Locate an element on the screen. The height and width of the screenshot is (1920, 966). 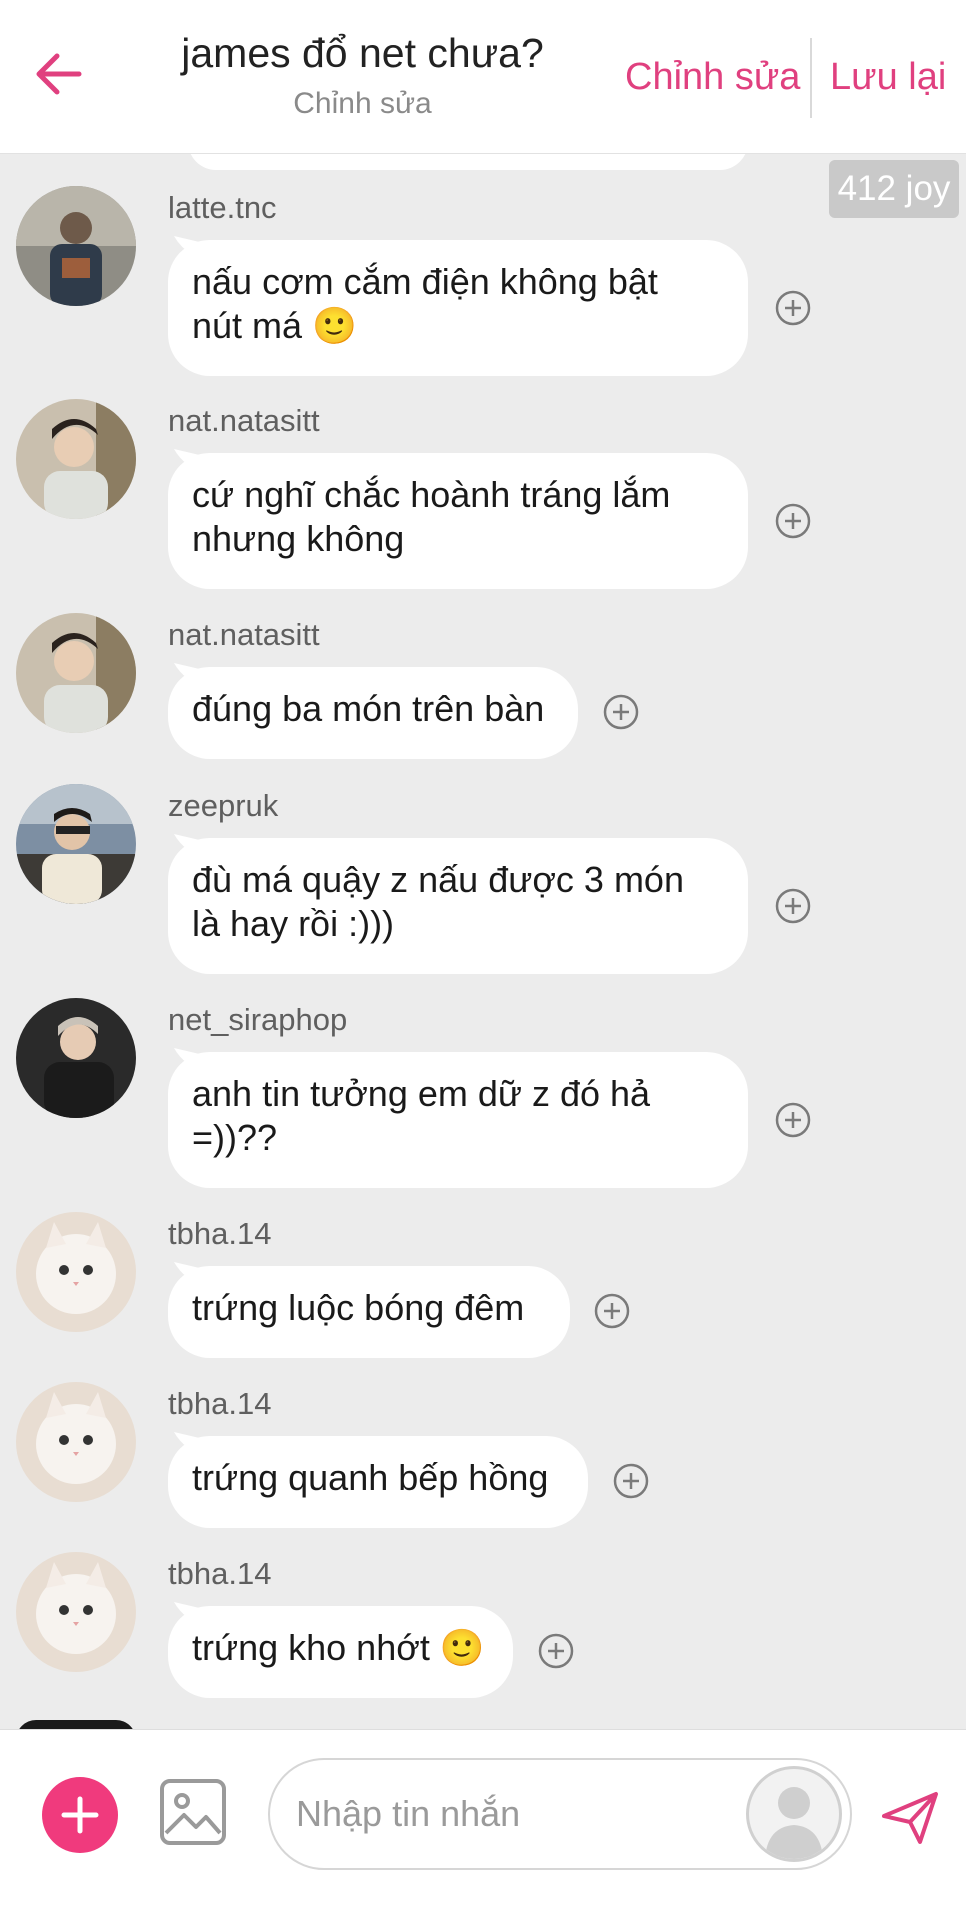
message-text-line: nấu cơm cắm điện không bật is located at coordinates (425, 281).